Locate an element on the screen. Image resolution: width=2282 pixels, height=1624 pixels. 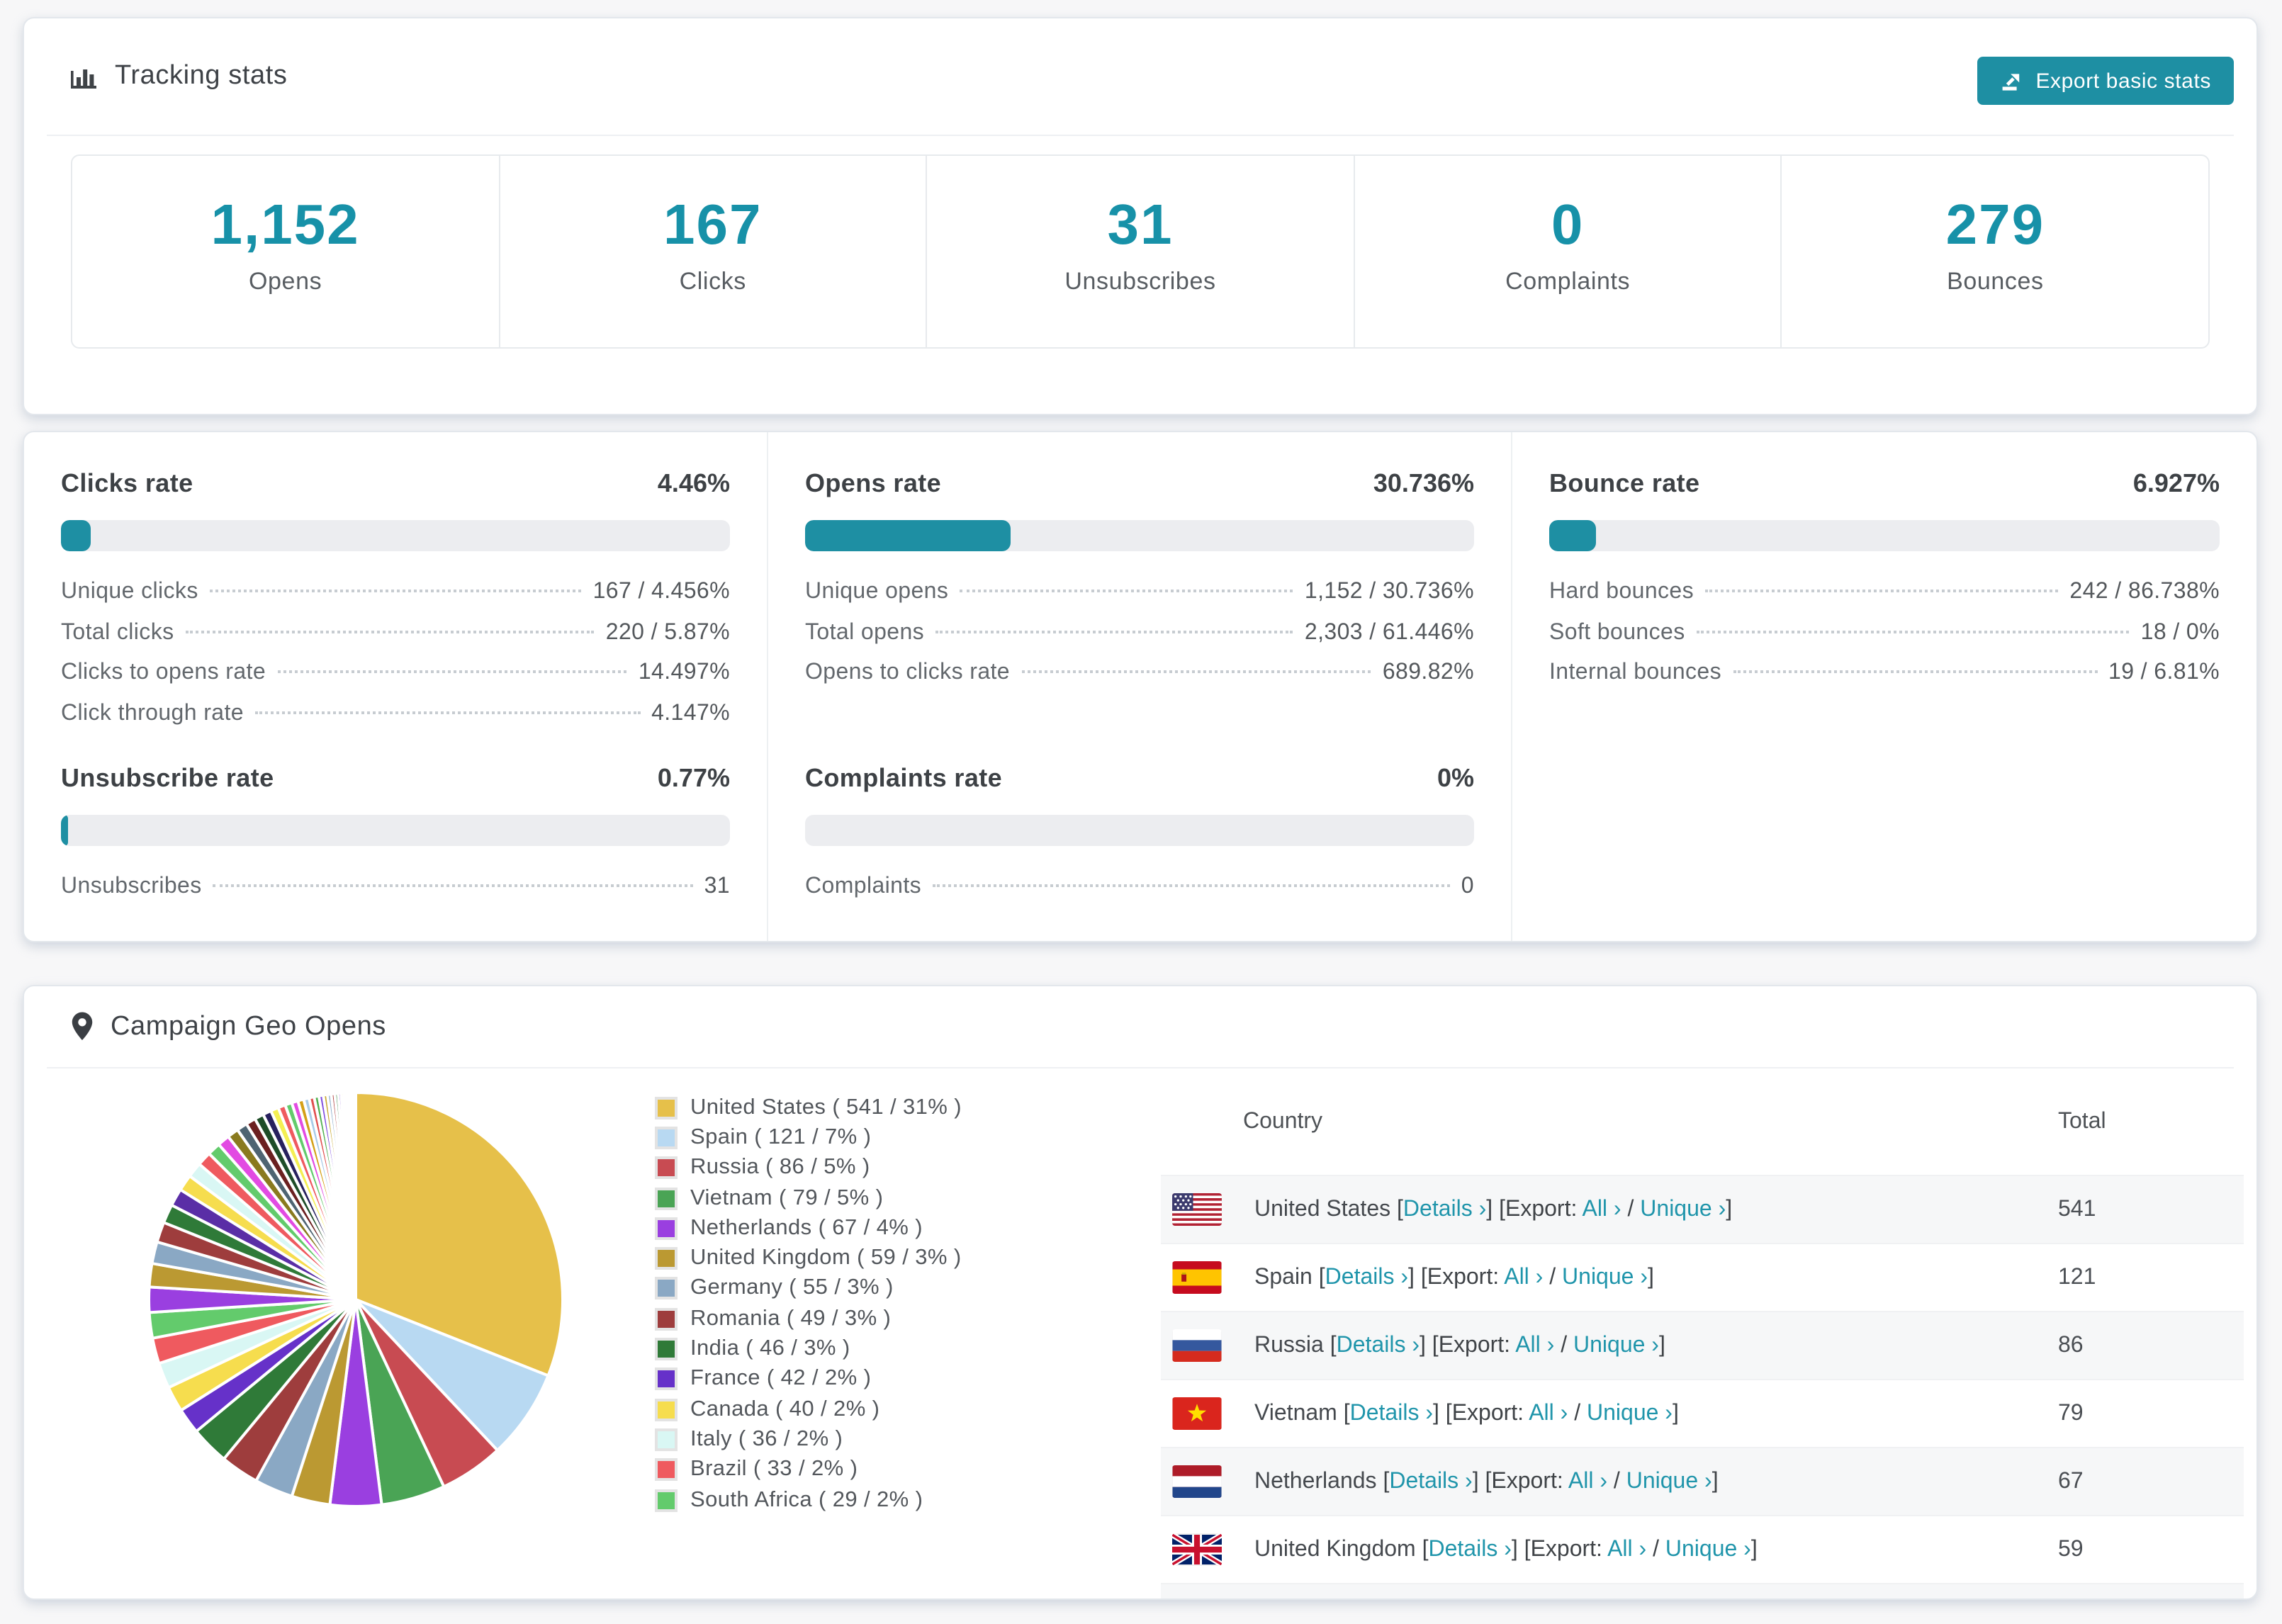
bracket-text: [ is located at coordinates (1333, 1345).